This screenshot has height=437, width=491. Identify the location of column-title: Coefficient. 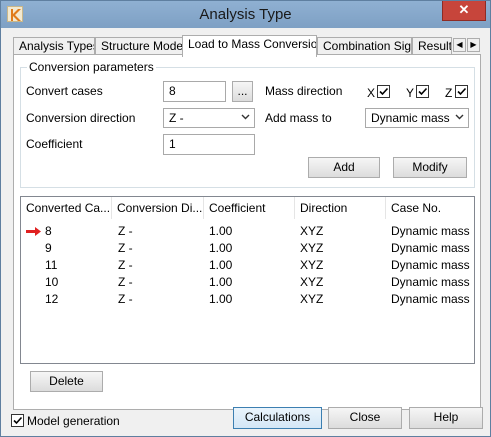
(237, 208).